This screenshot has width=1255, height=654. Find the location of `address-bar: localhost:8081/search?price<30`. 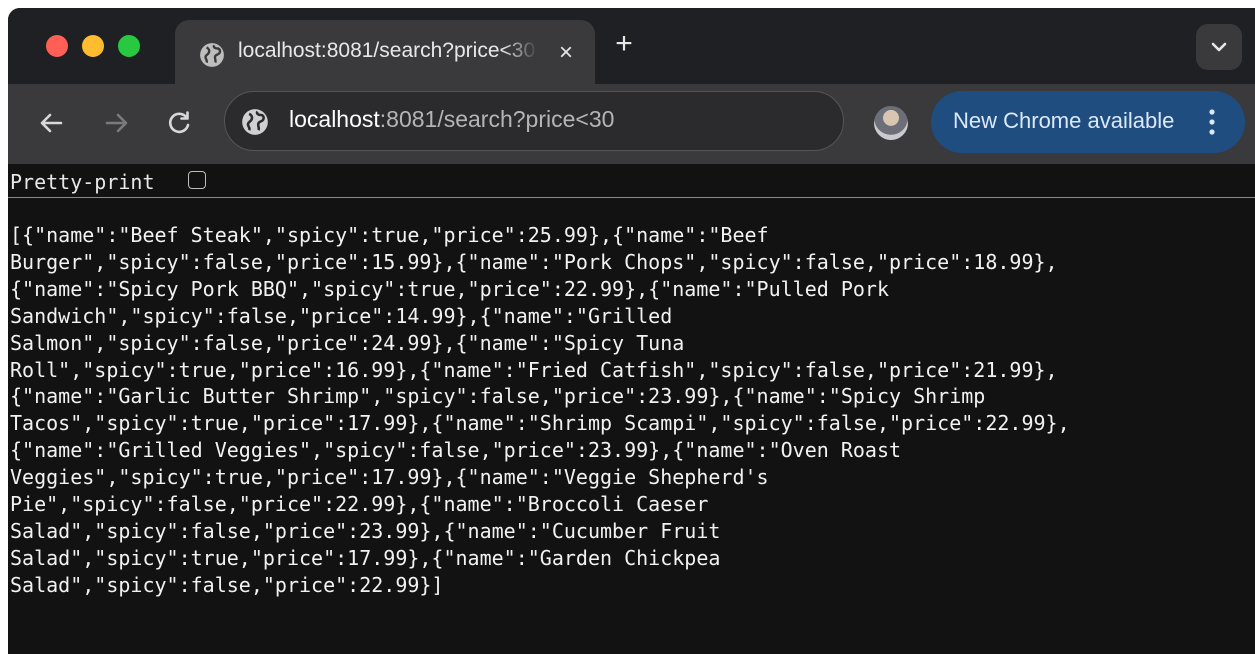

address-bar: localhost:8081/search?price<30 is located at coordinates (534, 121).